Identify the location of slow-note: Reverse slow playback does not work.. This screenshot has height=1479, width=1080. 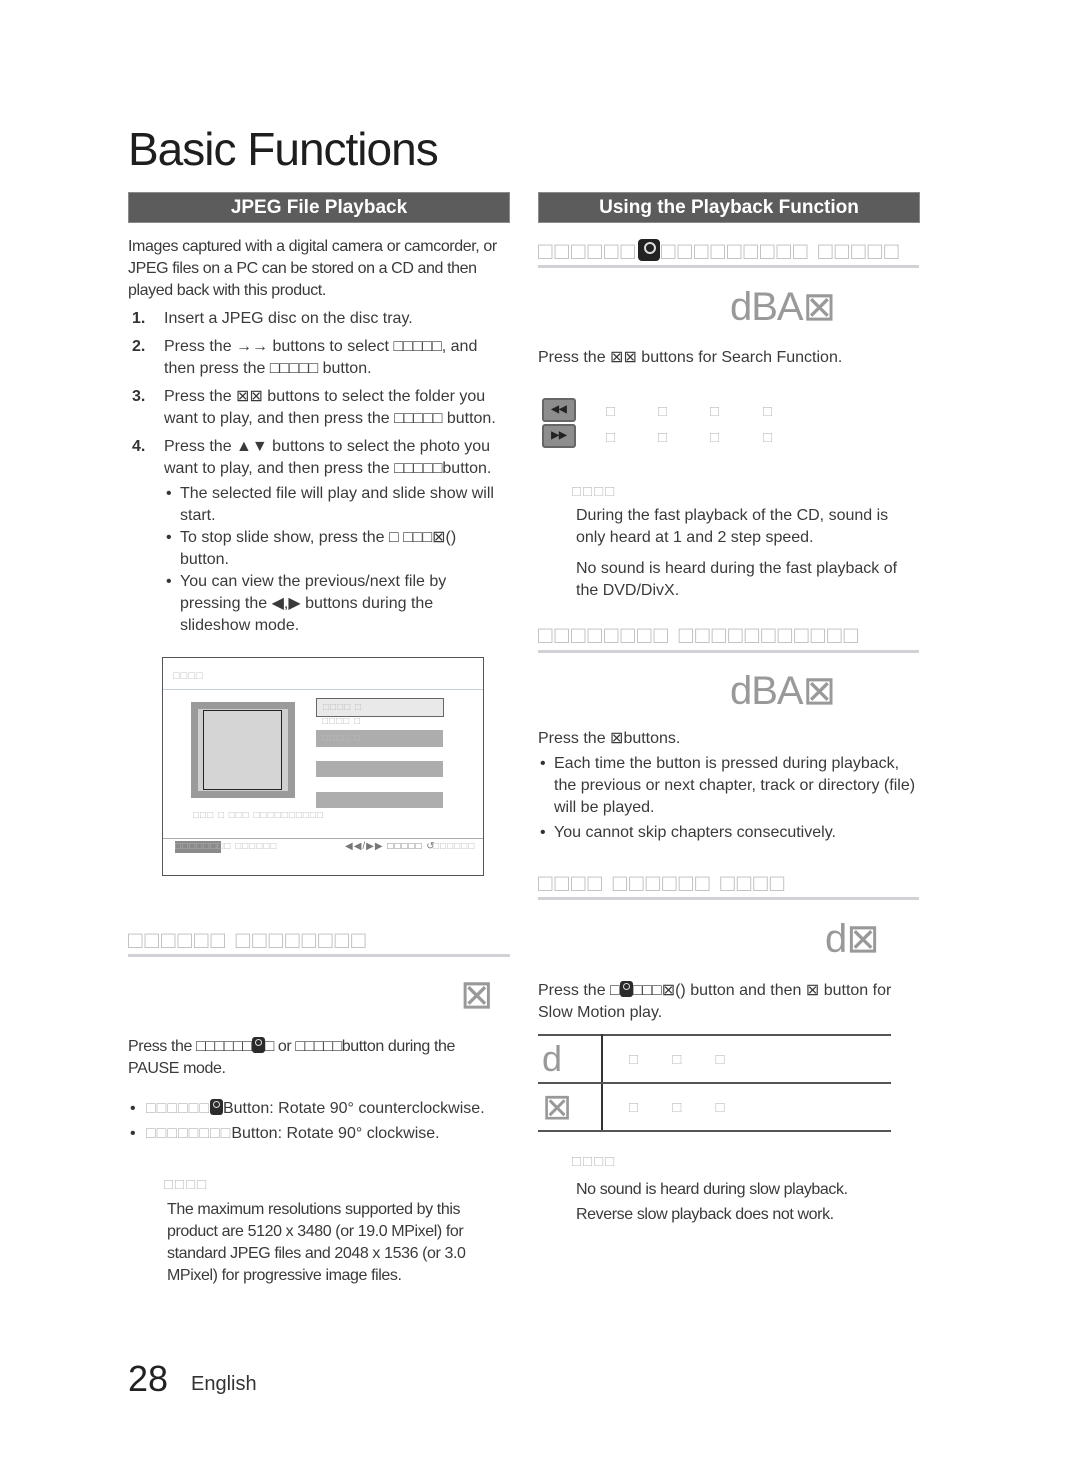
(705, 1214).